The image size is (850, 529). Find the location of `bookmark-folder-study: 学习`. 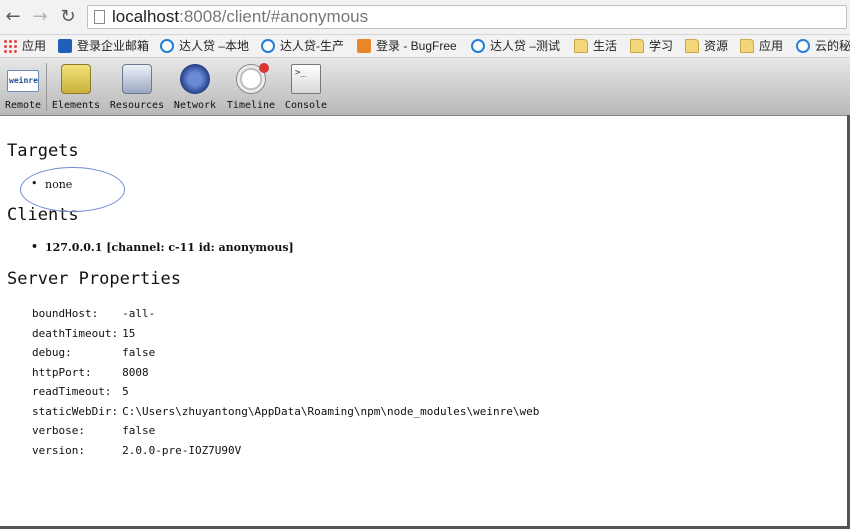

bookmark-folder-study: 学习 is located at coordinates (651, 46).